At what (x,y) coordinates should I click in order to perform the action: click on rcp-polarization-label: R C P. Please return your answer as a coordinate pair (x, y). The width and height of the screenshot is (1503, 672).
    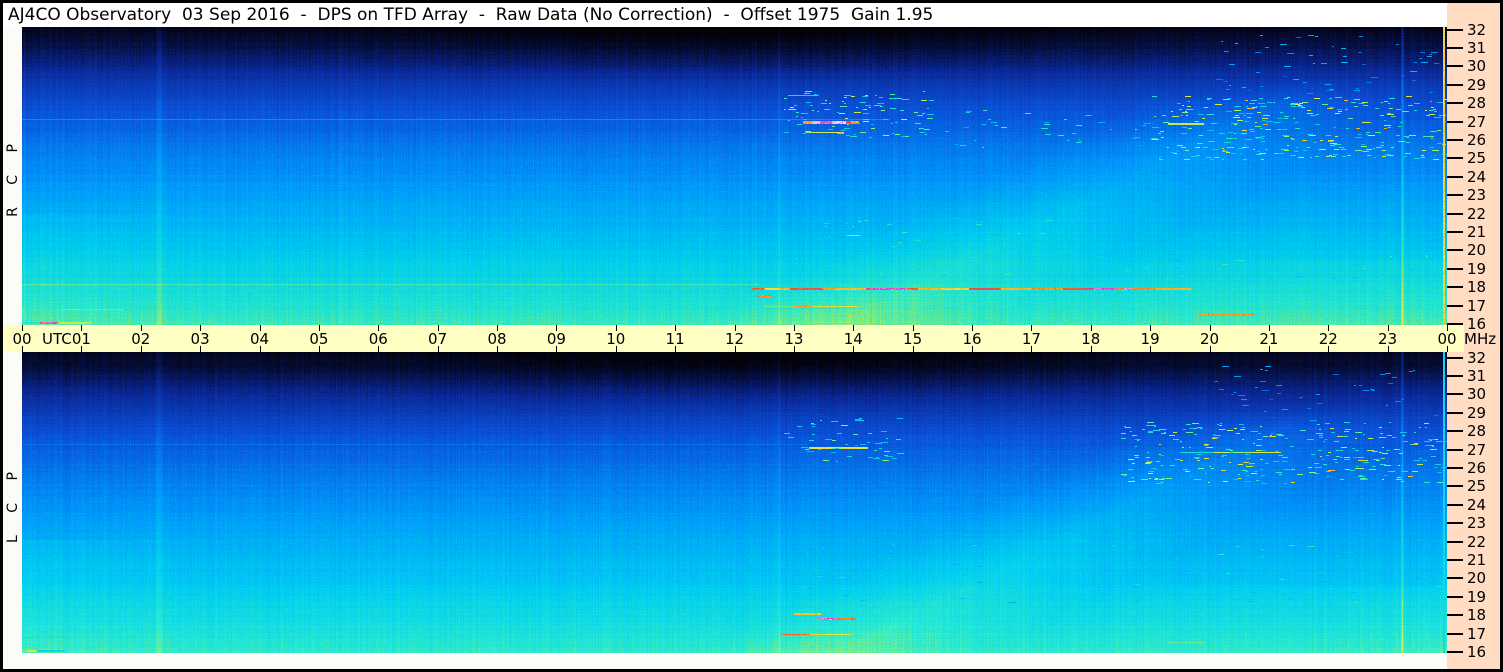
    Looking at the image, I should click on (12, 176).